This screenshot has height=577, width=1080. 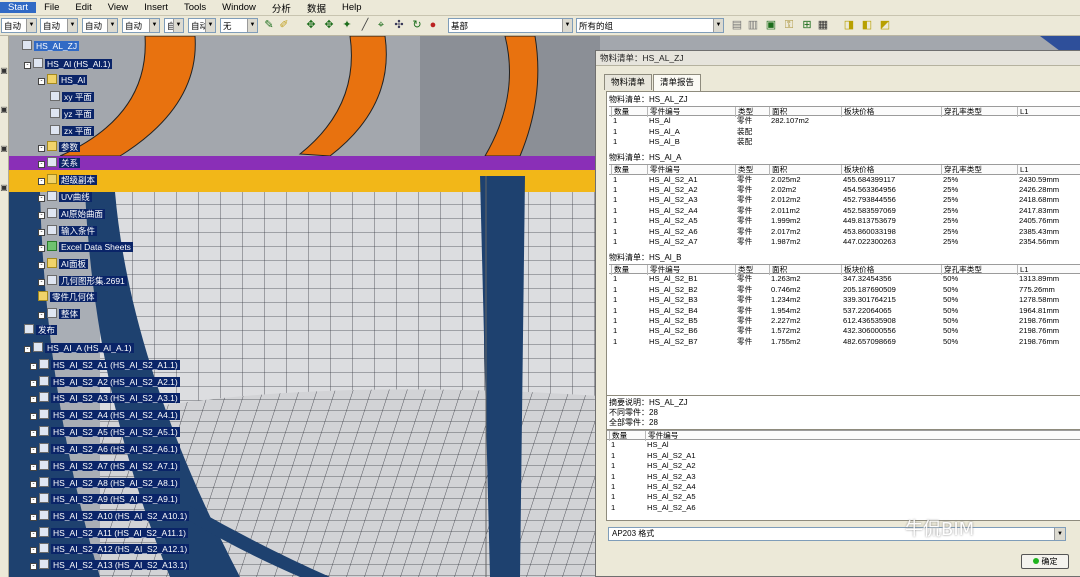 I want to click on painter-icon: ✎, so click(x=269, y=25).